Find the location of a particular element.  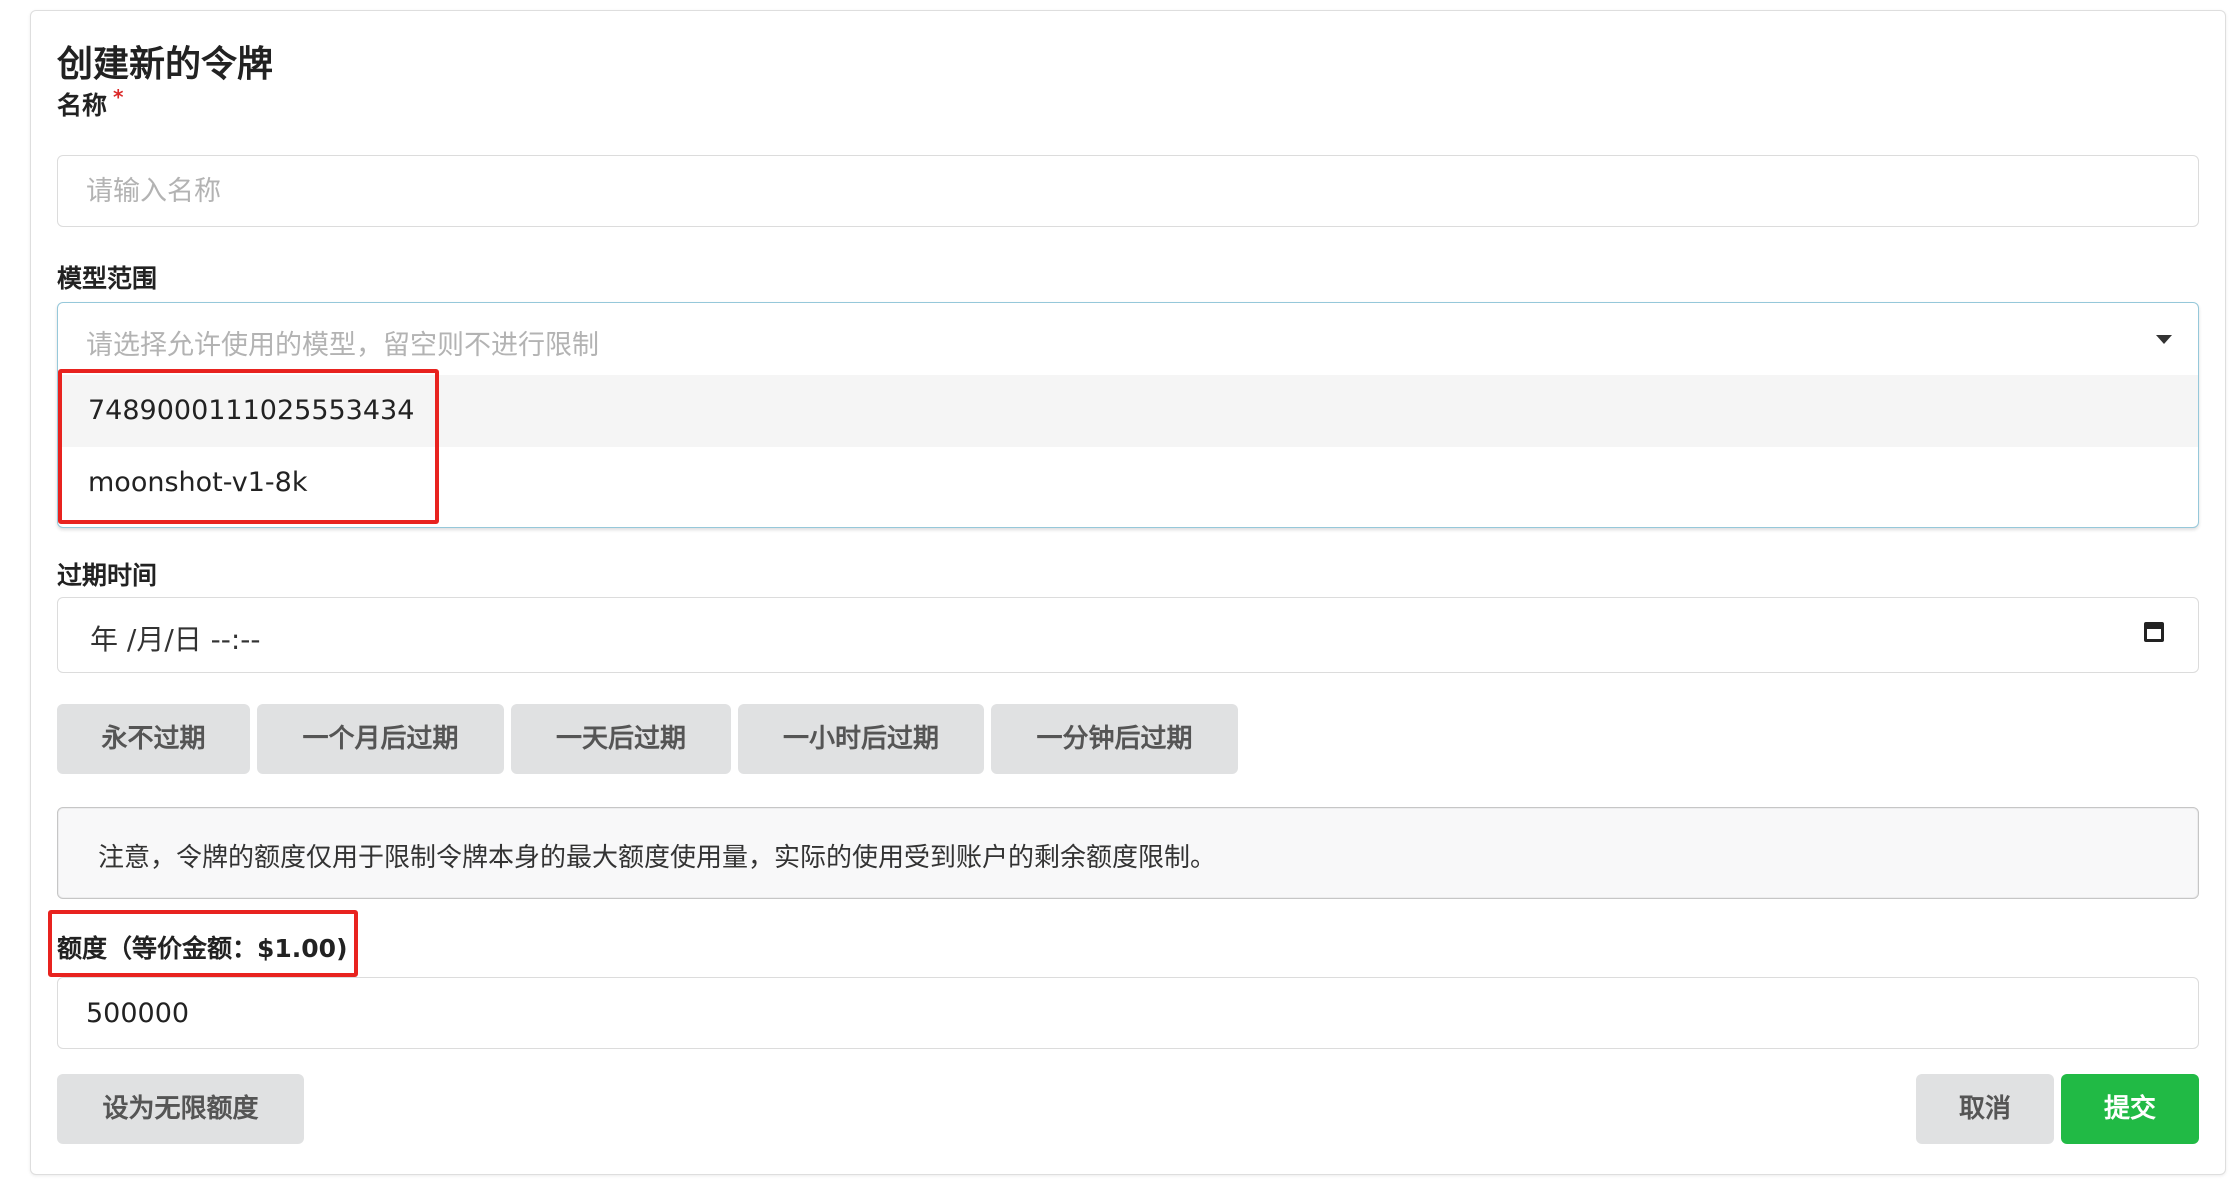

expiry-datetime-value: 年 /月/日 --:-- is located at coordinates (175, 639).